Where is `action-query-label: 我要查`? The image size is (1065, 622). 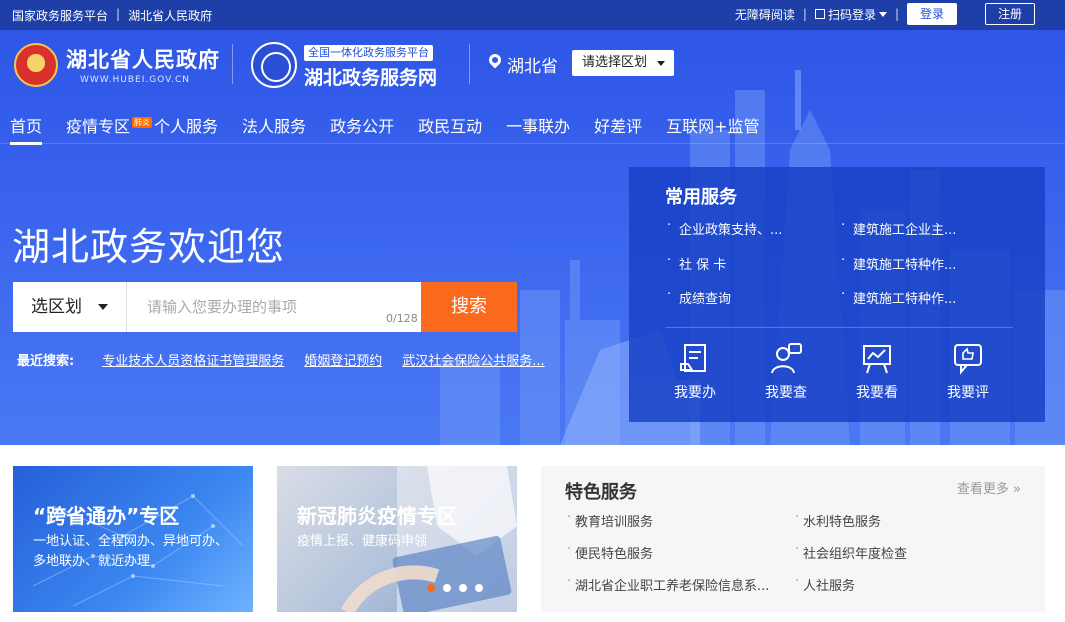
action-query-label: 我要查 is located at coordinates (786, 393).